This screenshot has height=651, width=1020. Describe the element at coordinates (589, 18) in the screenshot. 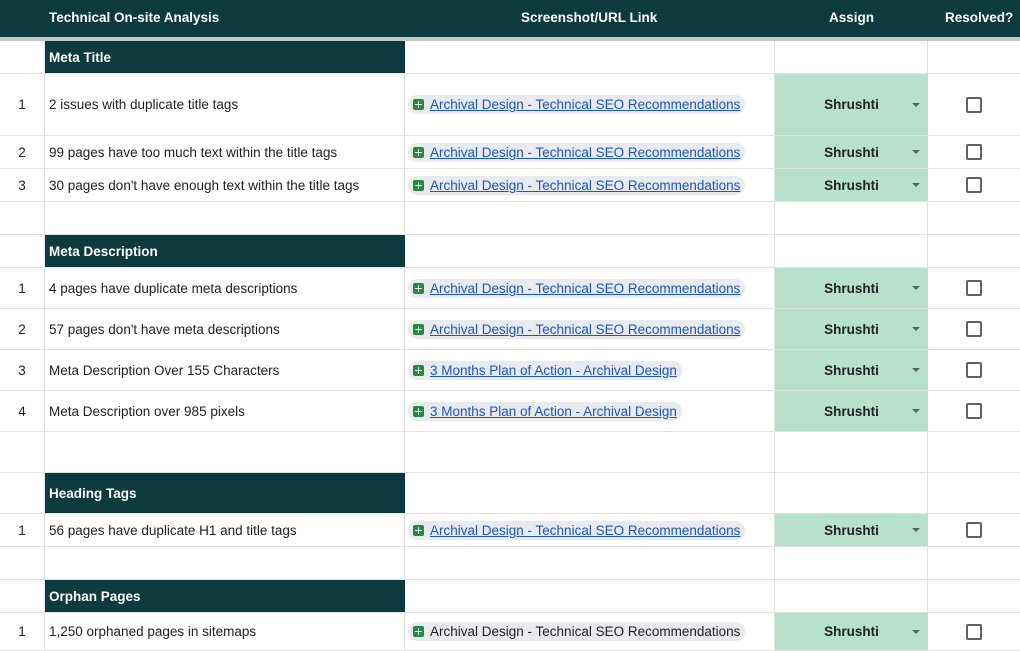

I see `header-link: Screenshot/URL Link` at that location.